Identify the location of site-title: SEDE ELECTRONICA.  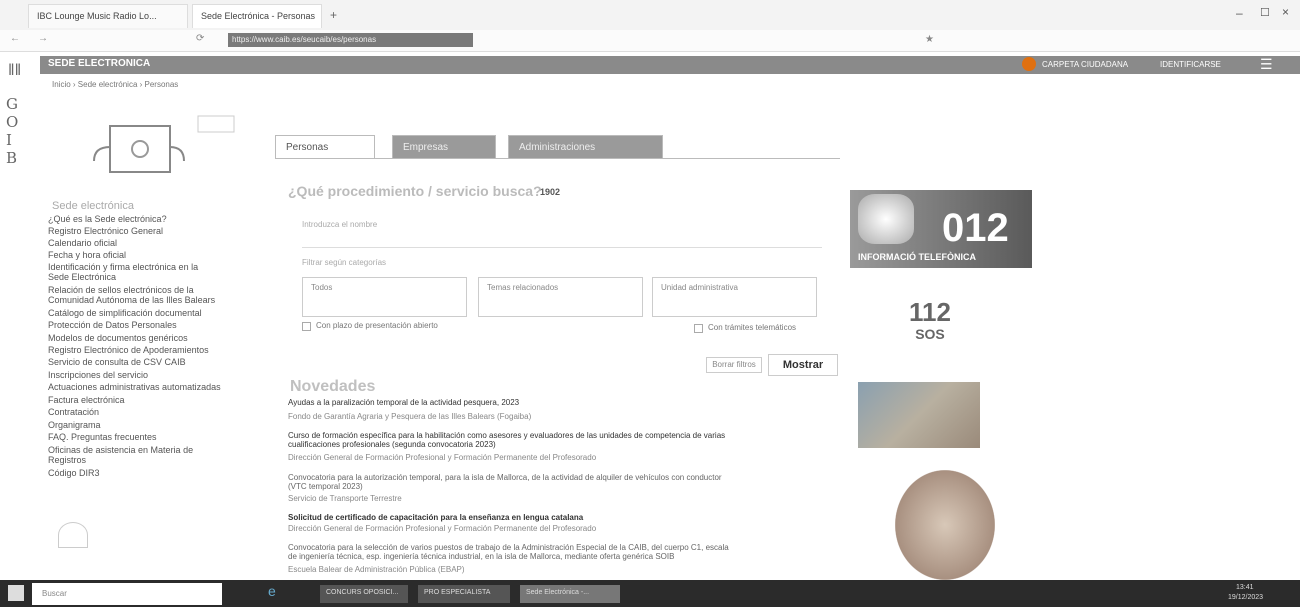
(99, 63).